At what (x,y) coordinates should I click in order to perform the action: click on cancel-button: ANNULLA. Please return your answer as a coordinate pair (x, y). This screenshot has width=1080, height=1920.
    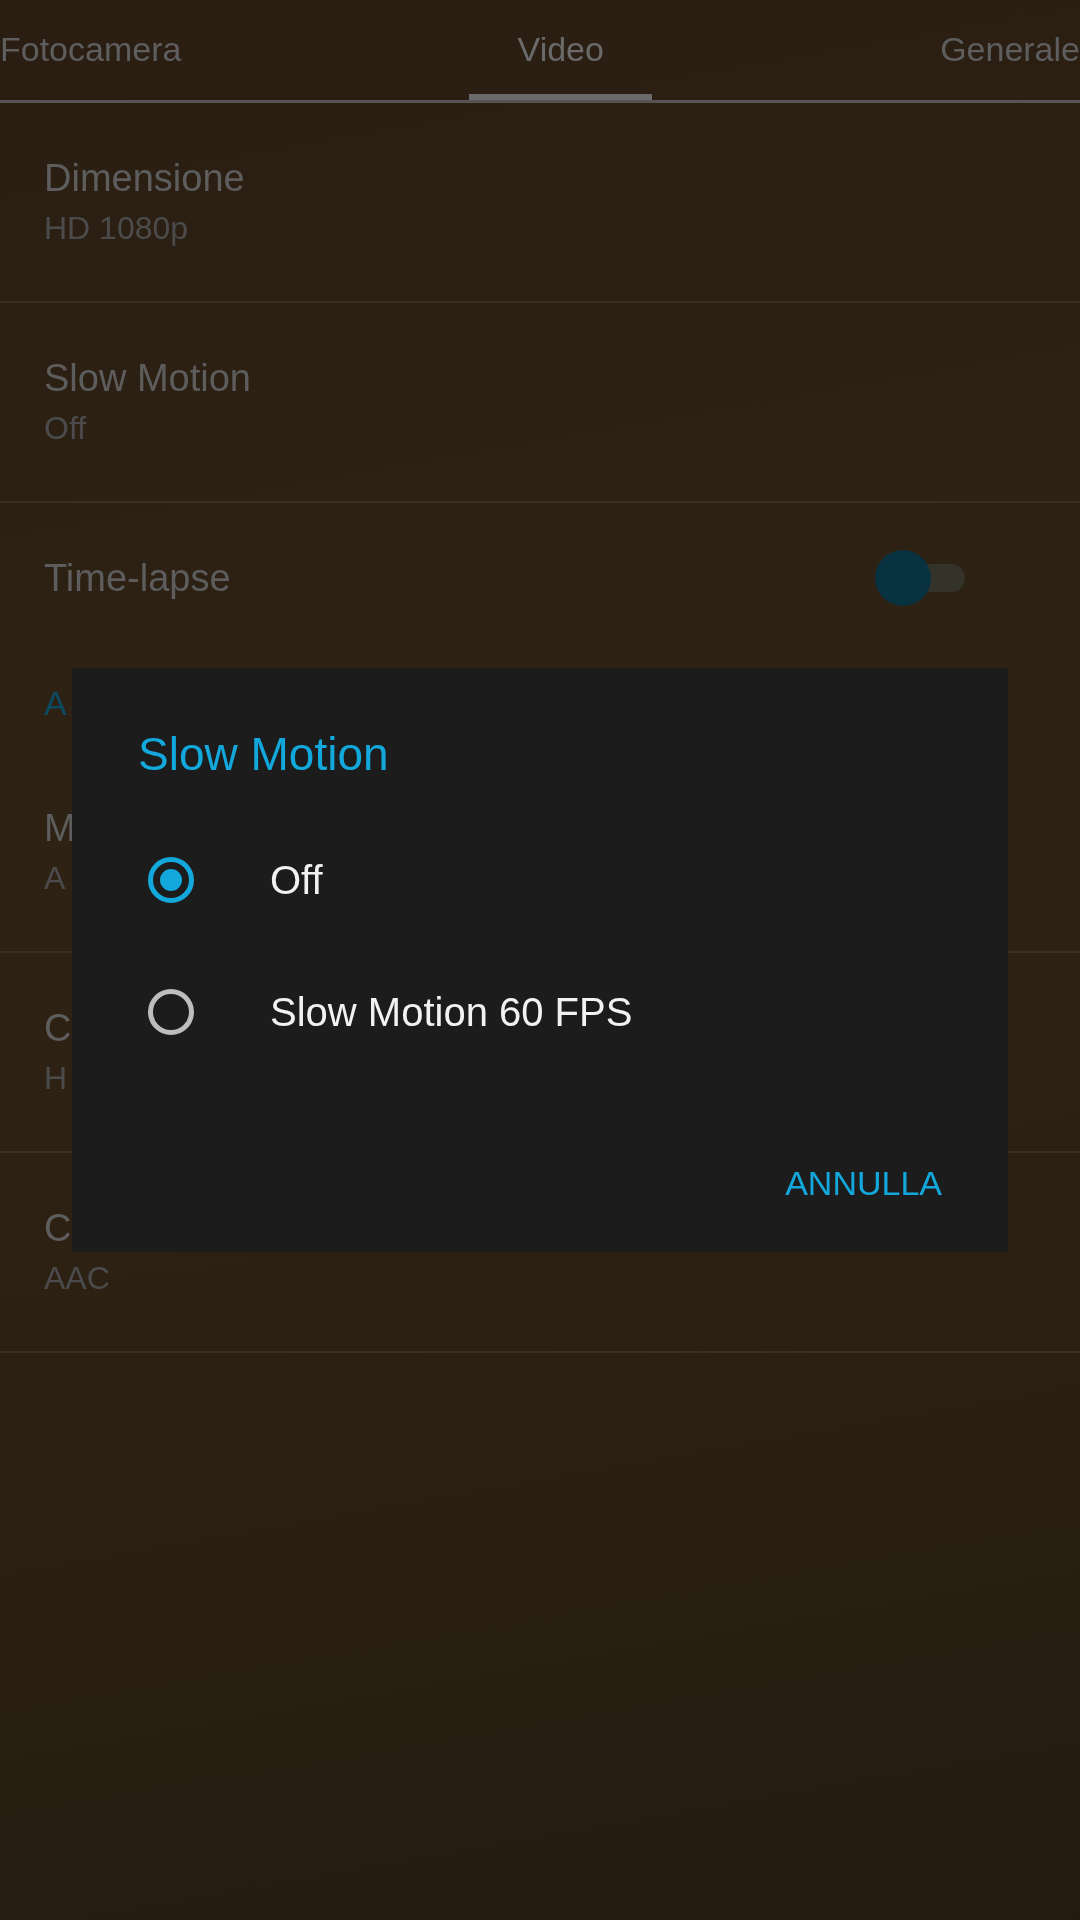
    Looking at the image, I should click on (863, 1183).